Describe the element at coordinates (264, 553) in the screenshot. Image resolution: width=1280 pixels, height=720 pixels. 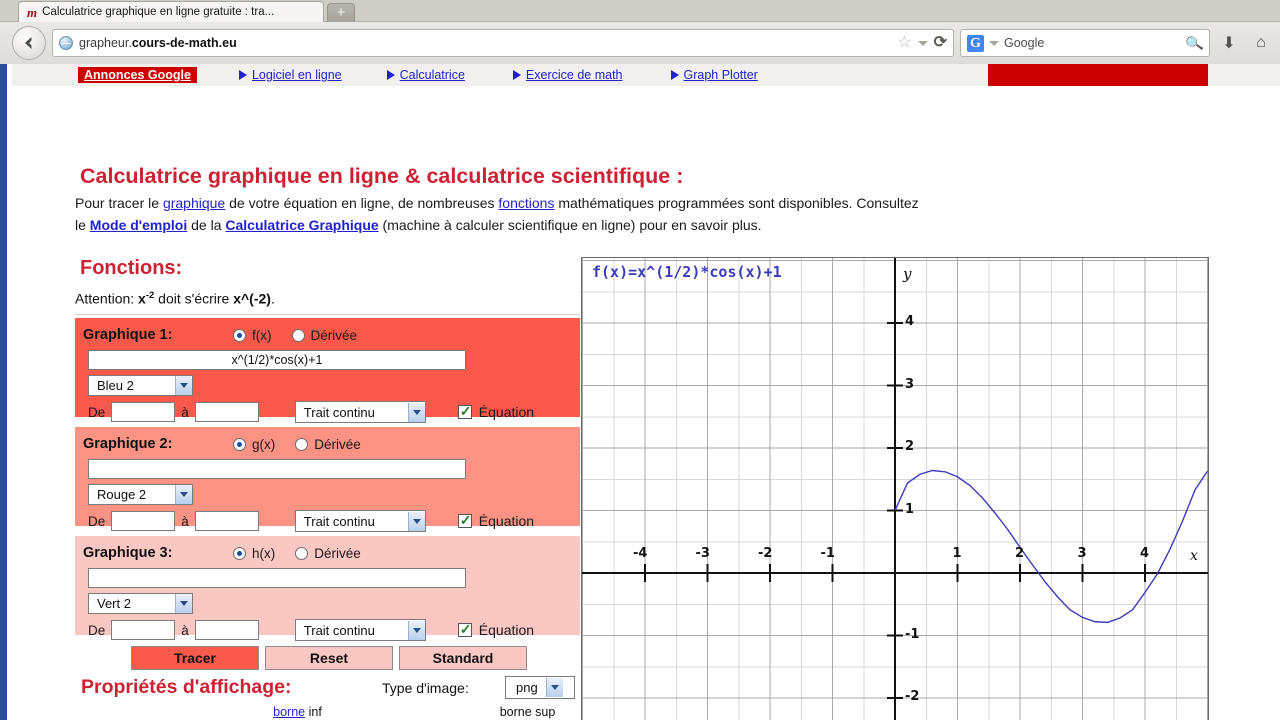
I see `radio-hx-3-label: h(x)` at that location.